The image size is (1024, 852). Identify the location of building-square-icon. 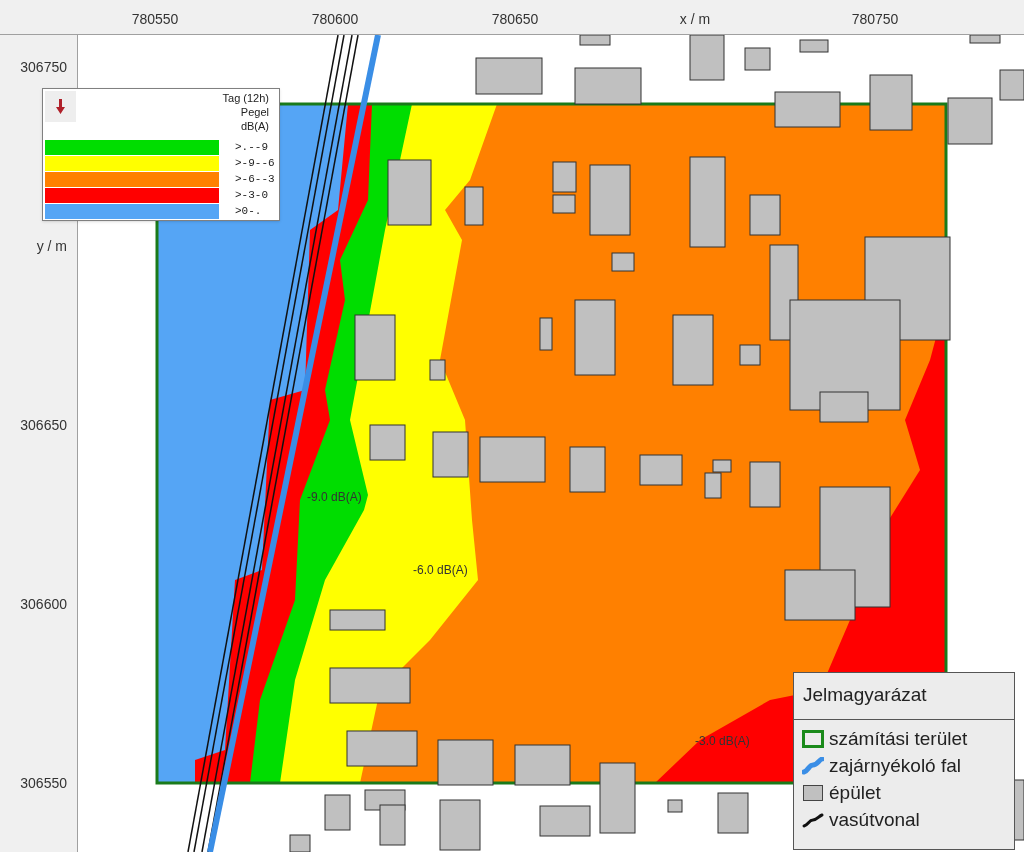
(813, 792).